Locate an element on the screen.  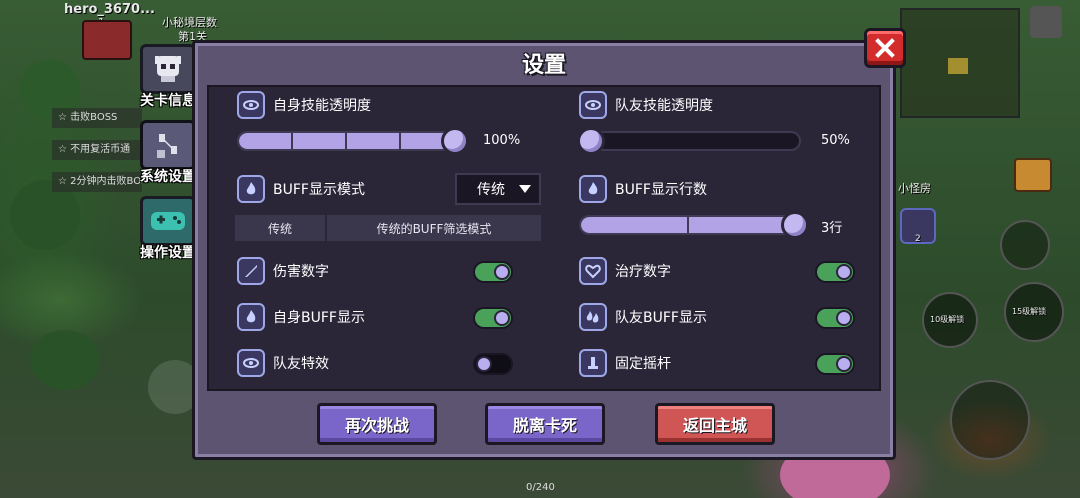
setting-self-buff: 自身BUFF显示 is located at coordinates (301, 317).